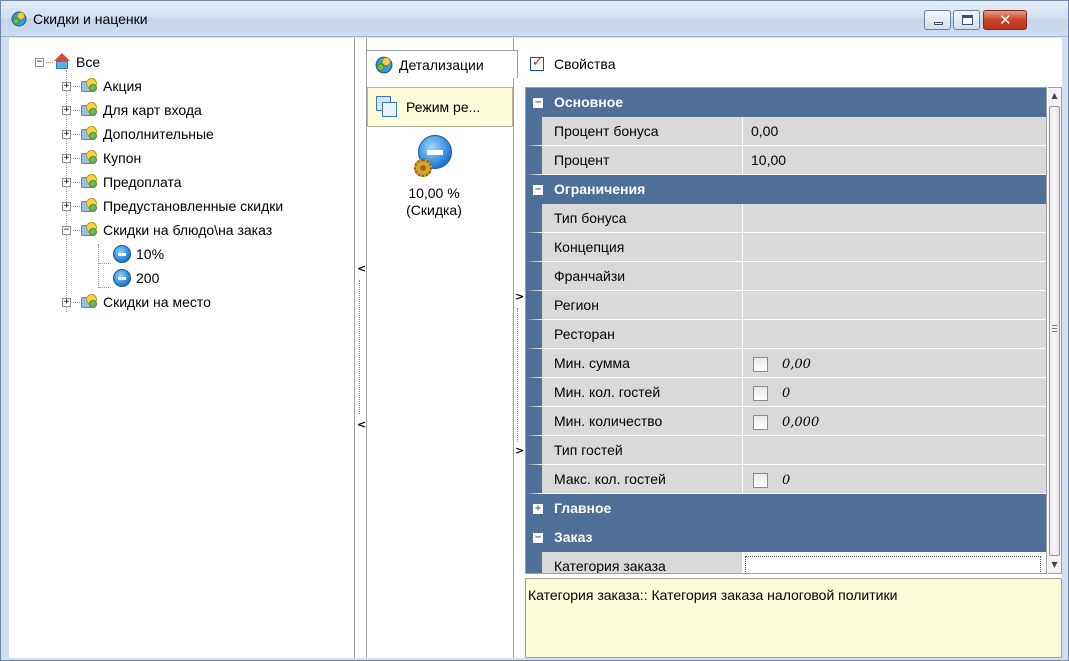 The image size is (1069, 661). I want to click on property-row-order-category: Категория заказа, so click(786, 562).